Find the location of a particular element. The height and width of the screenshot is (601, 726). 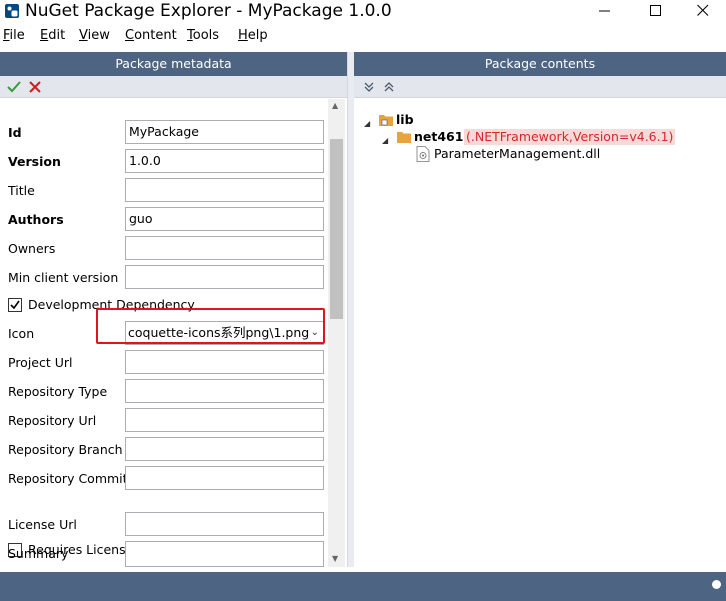

dll-file-icon is located at coordinates (423, 154).